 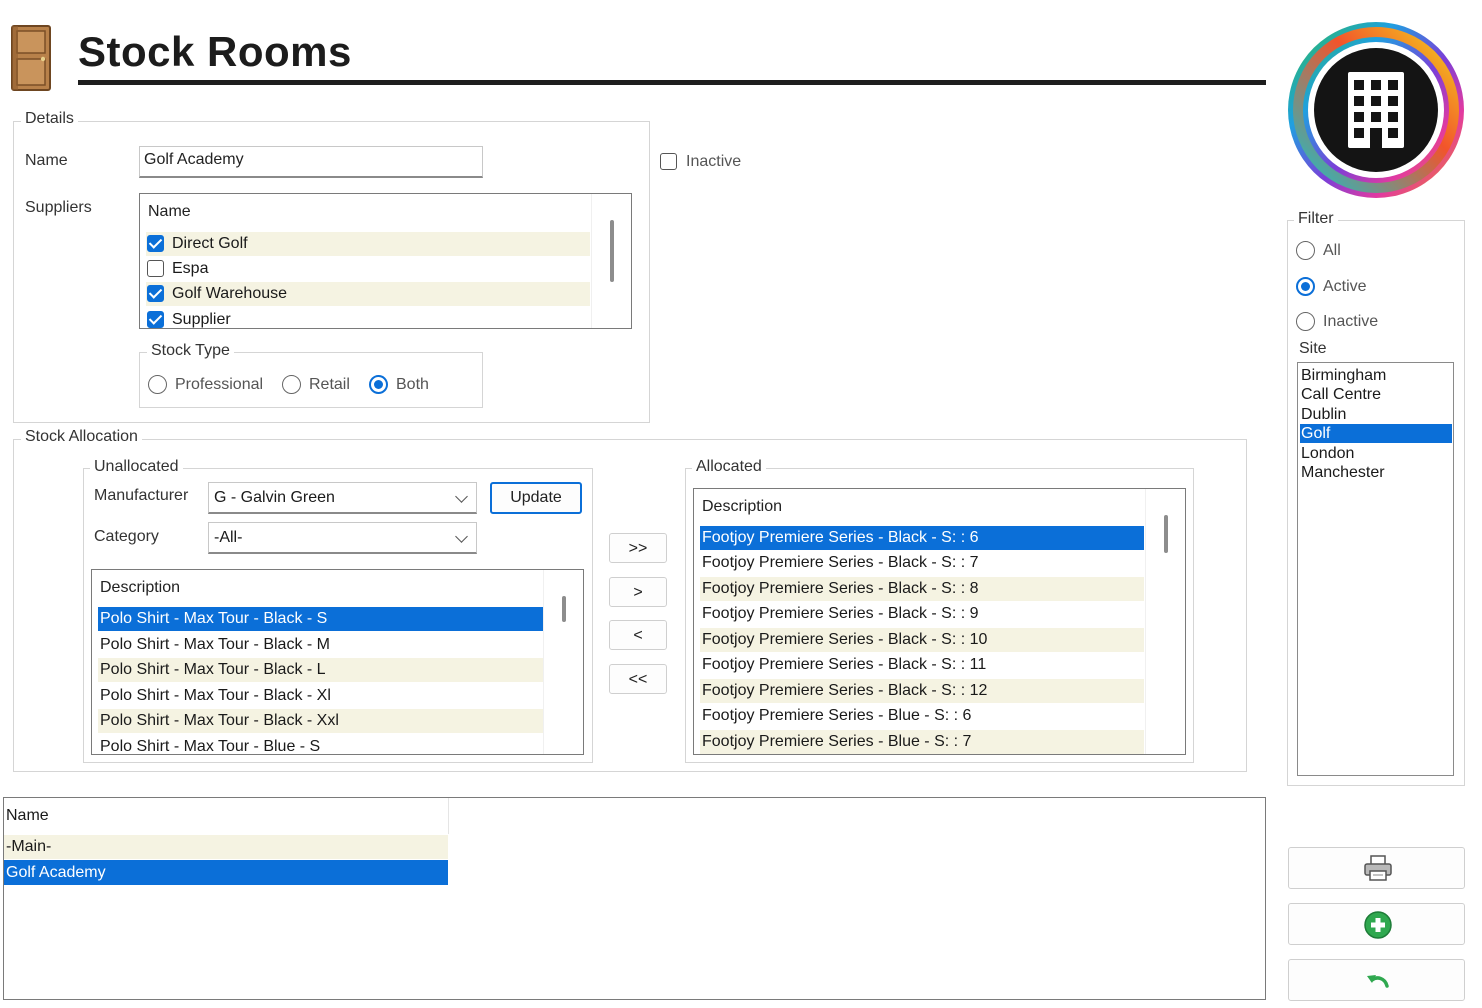 What do you see at coordinates (329, 384) in the screenshot?
I see `retail-label: Retail` at bounding box center [329, 384].